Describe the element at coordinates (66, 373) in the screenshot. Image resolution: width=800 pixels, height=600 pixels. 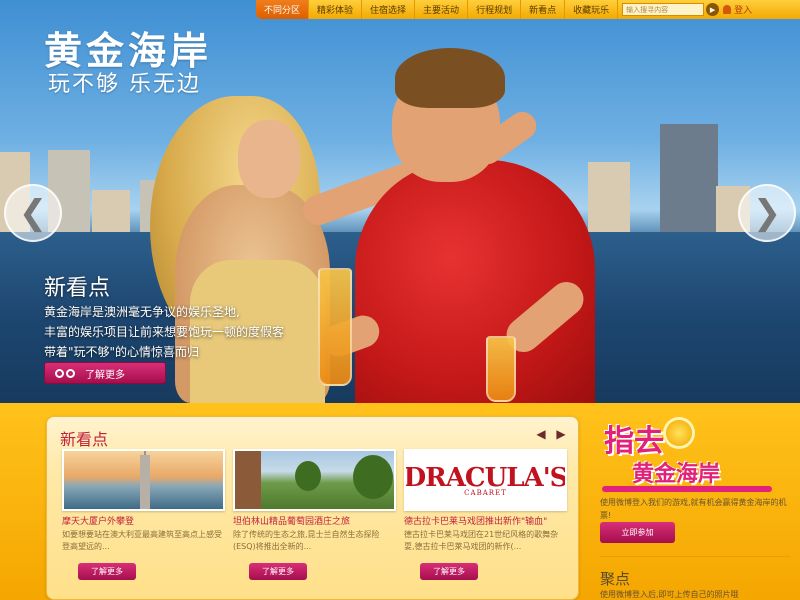
I see `binoculars-icon` at that location.